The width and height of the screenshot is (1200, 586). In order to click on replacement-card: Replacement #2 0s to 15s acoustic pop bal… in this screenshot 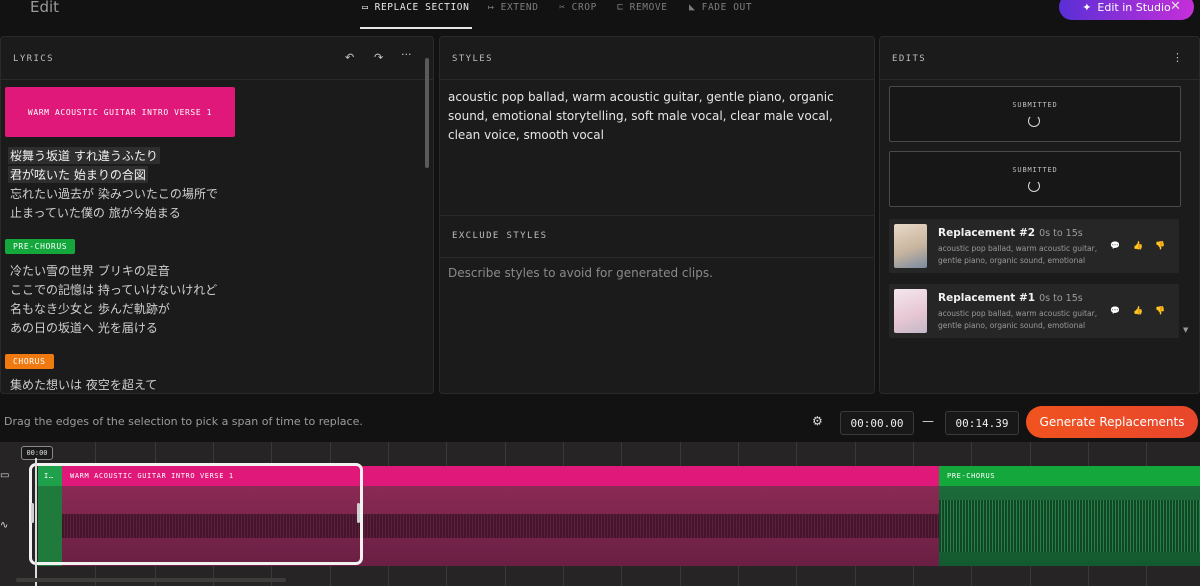, I will do `click(1034, 246)`.